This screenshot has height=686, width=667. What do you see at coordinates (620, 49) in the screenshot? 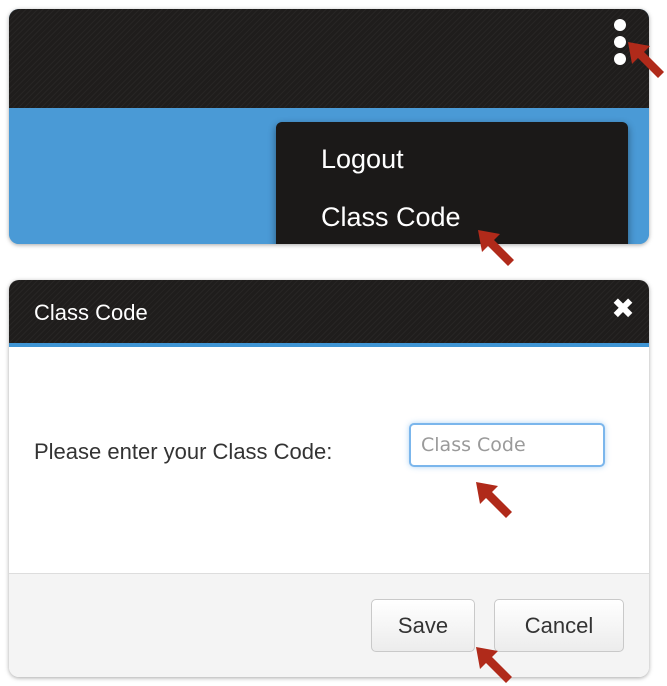
I see `kebab-menu-icon` at bounding box center [620, 49].